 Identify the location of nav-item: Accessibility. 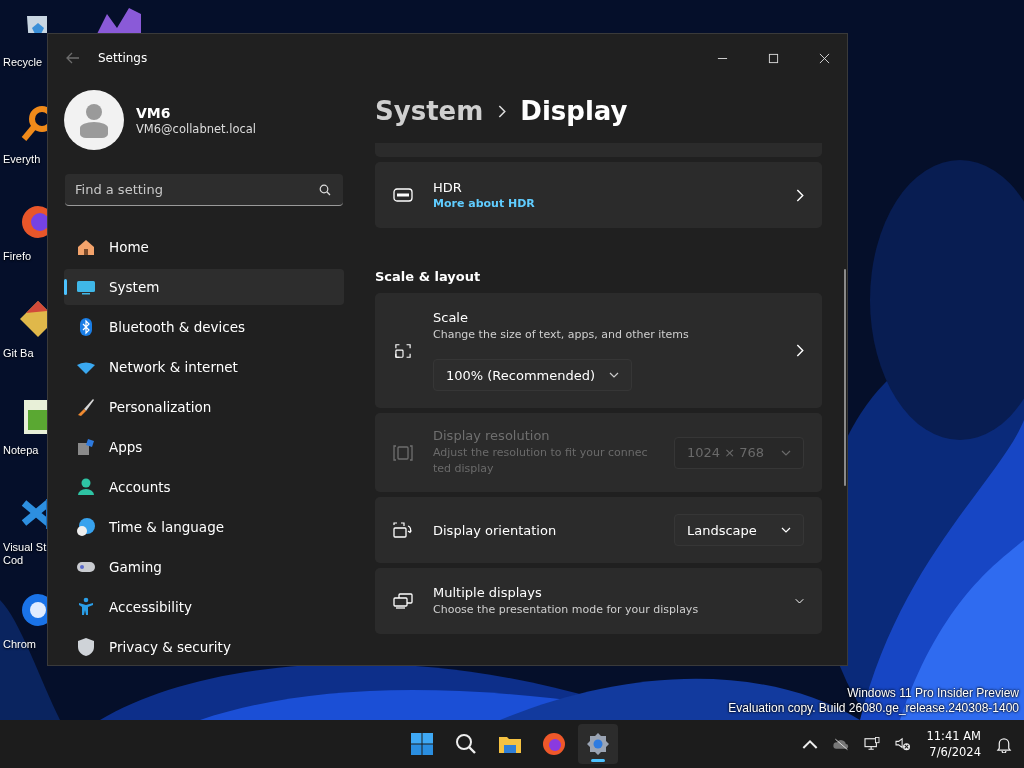
(204, 607).